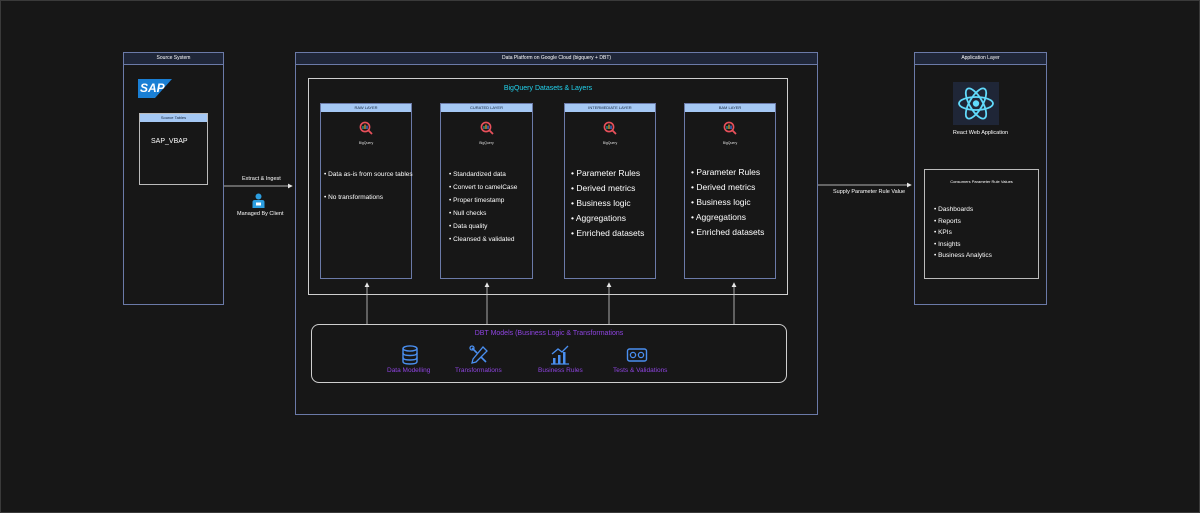 The height and width of the screenshot is (513, 1200). I want to click on list-item: • Insights, so click(947, 244).